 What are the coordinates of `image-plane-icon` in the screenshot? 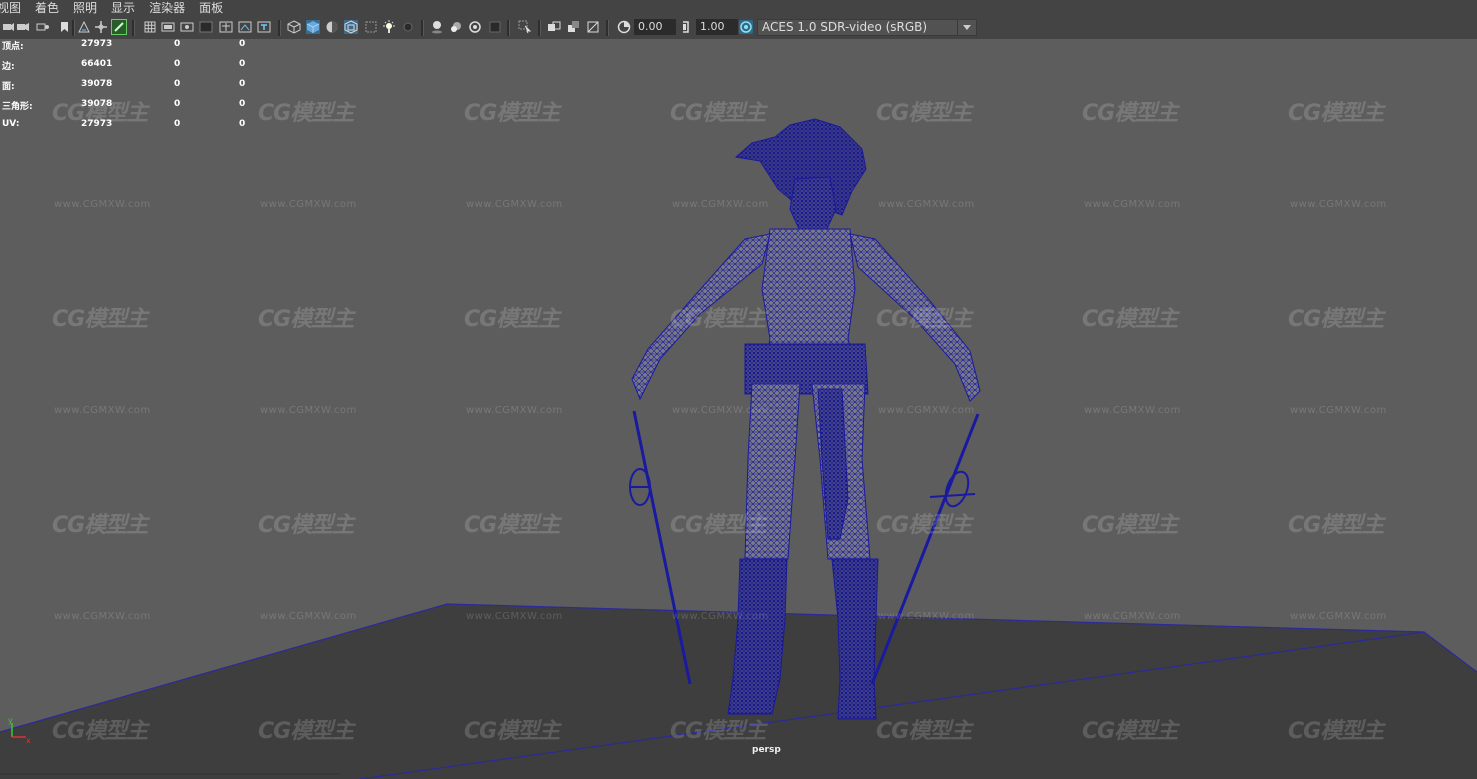 It's located at (64, 27).